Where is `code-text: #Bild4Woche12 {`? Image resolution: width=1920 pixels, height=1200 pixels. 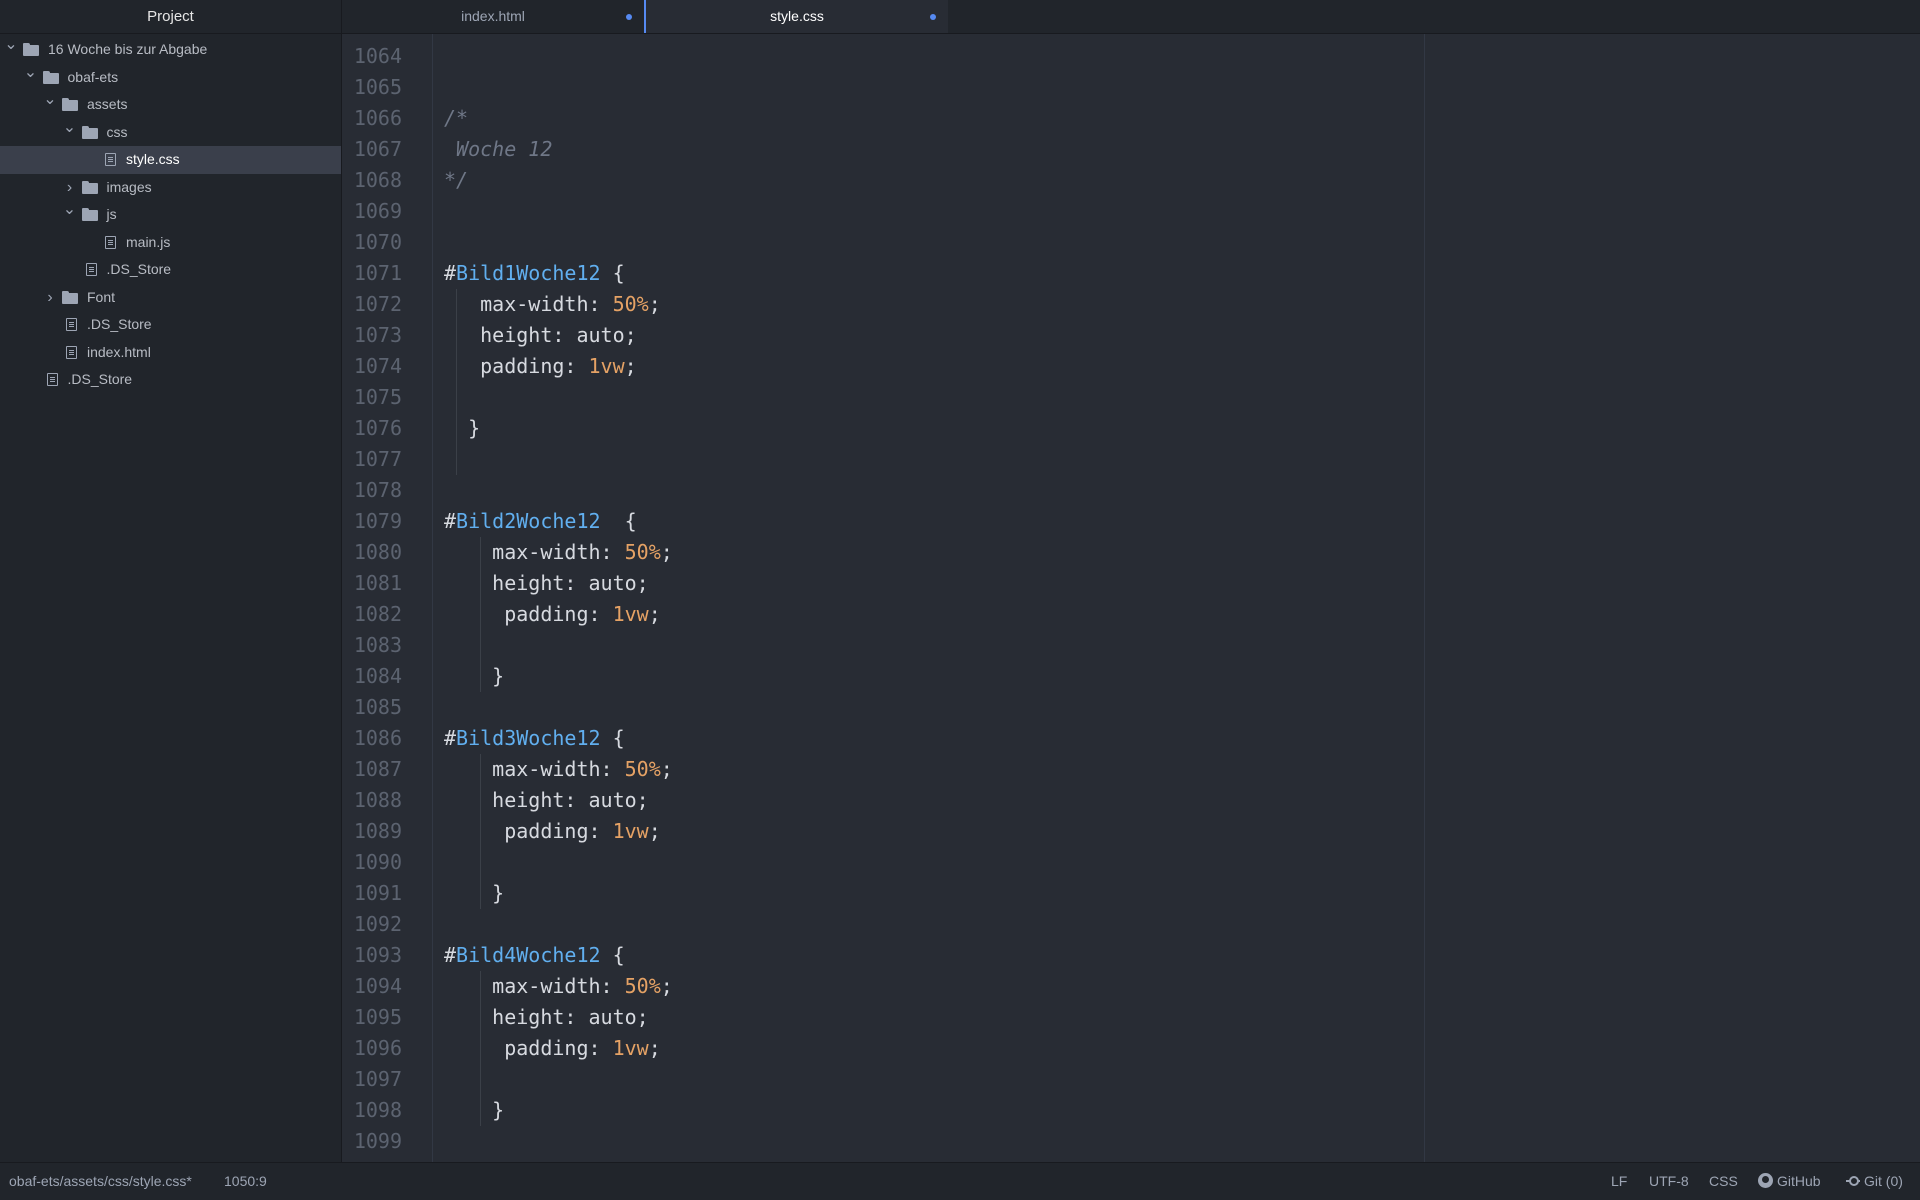
code-text: #Bild4Woche12 { is located at coordinates (534, 955).